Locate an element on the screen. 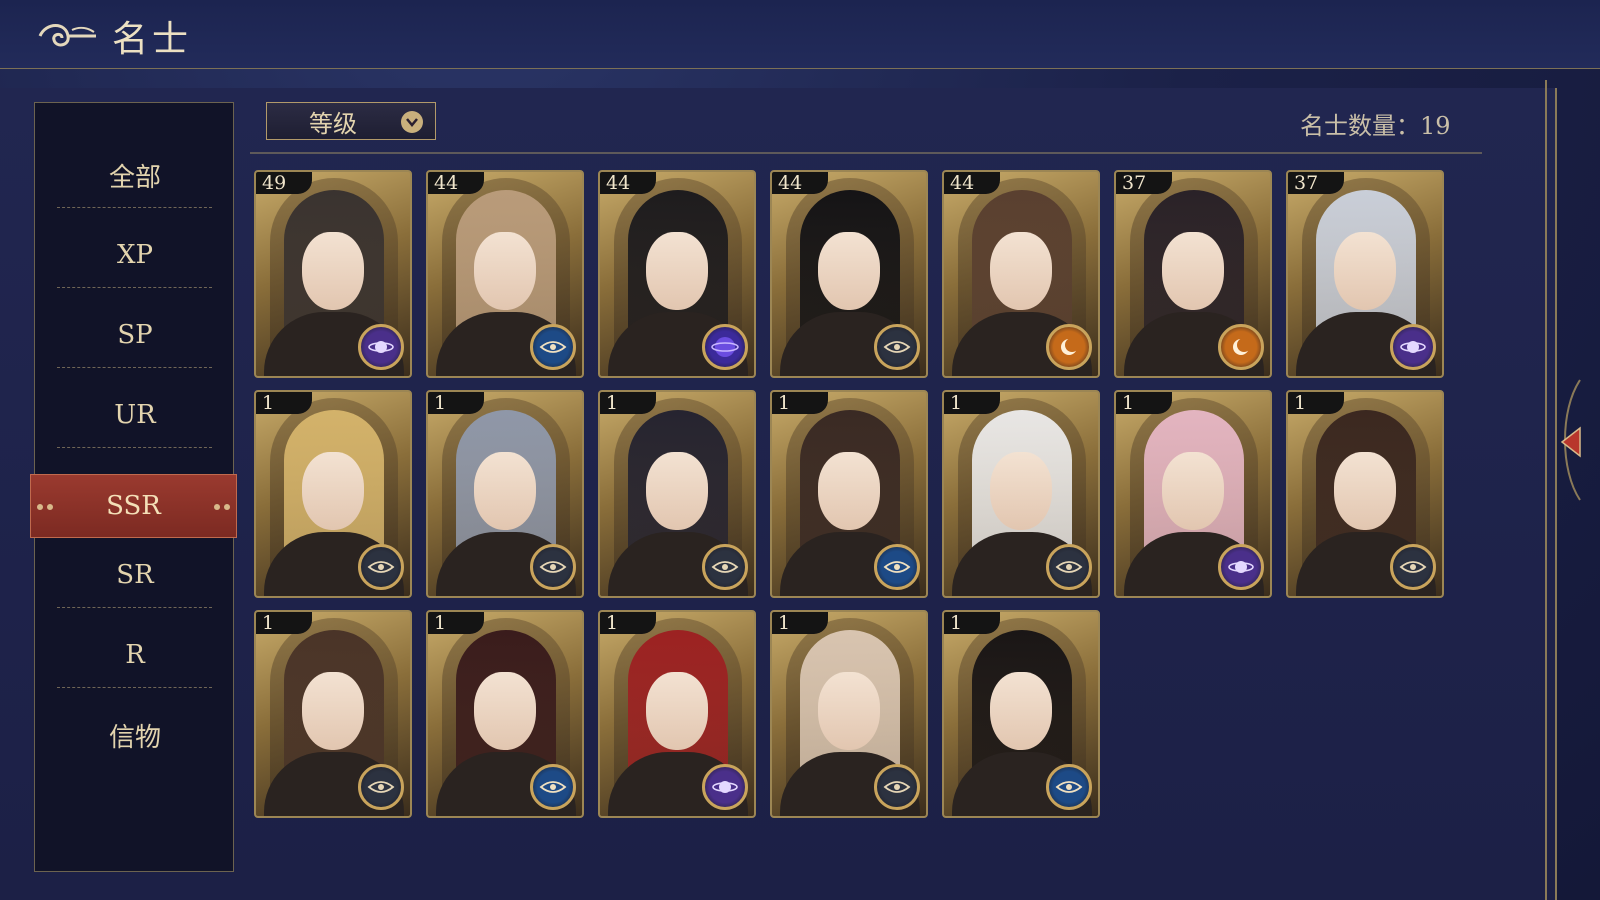 The width and height of the screenshot is (1600, 900). category-all: 全部 is located at coordinates (135, 175).